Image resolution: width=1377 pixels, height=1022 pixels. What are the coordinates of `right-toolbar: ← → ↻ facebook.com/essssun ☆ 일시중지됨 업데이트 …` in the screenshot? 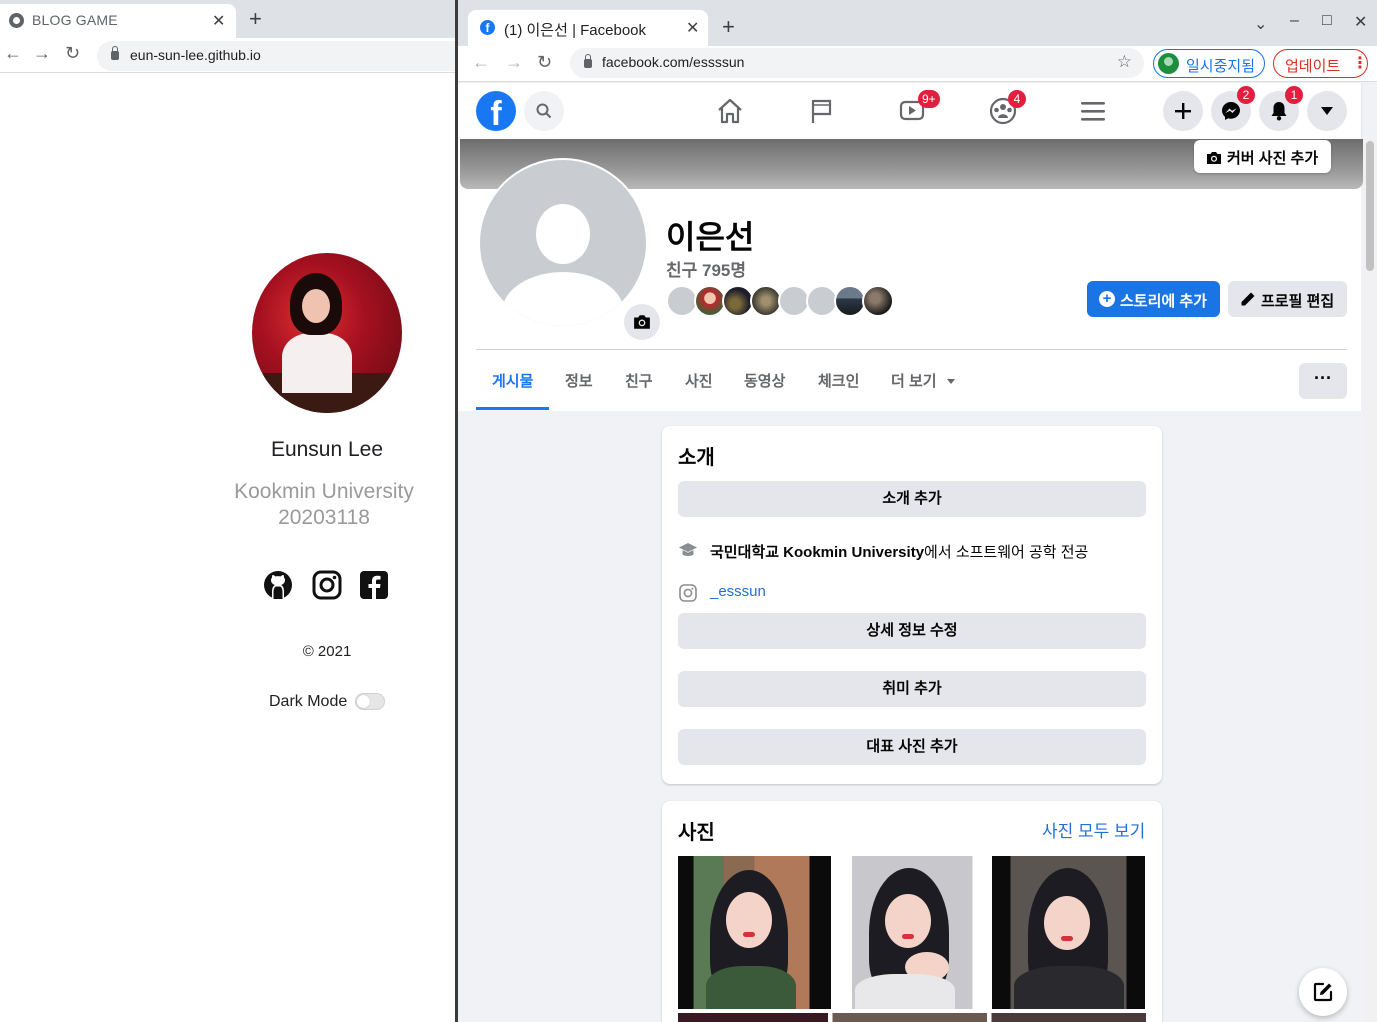 It's located at (917, 64).